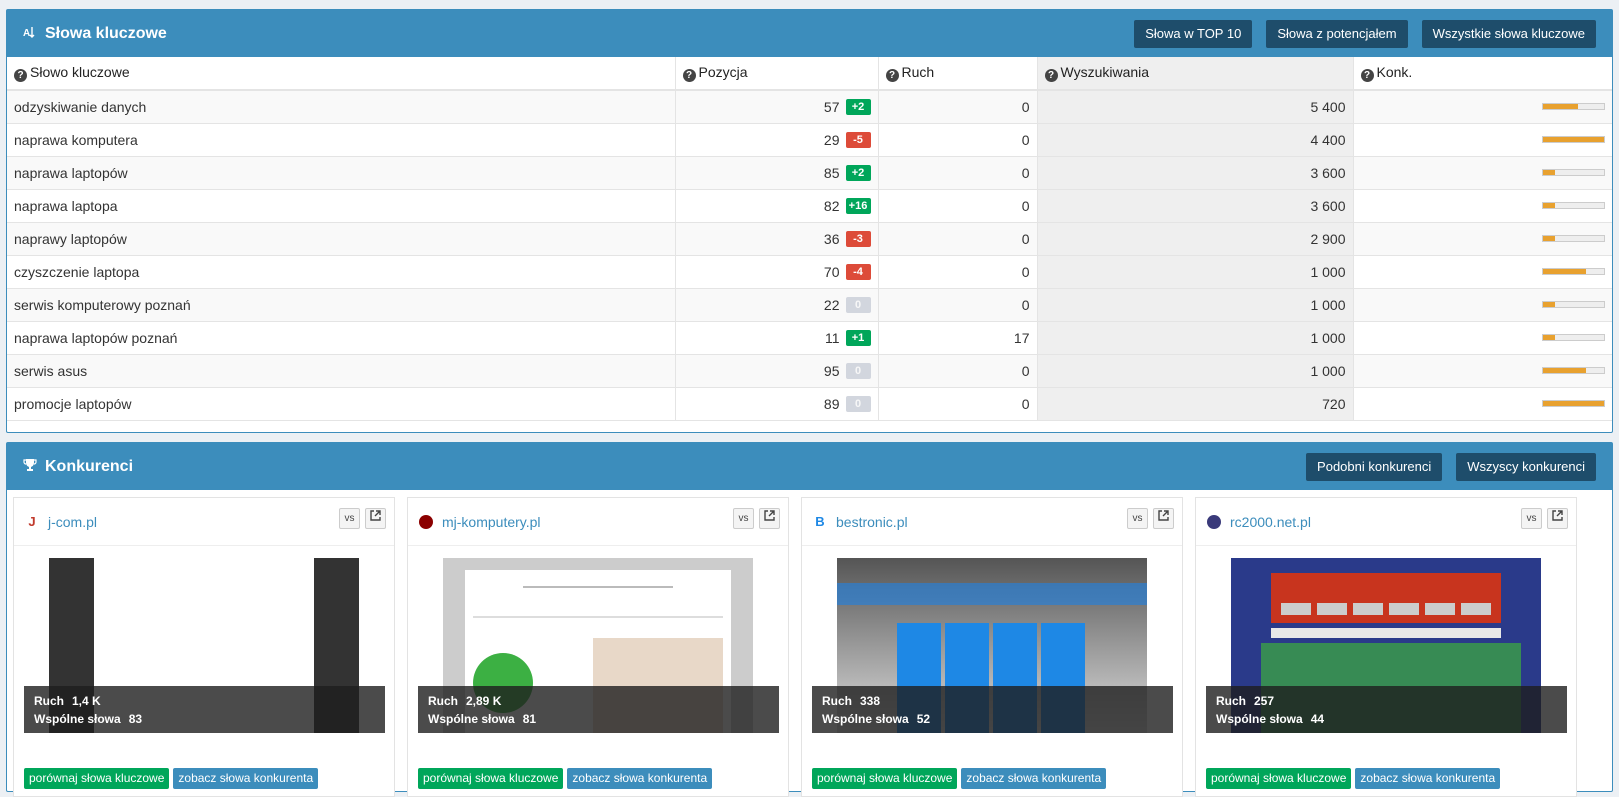 The width and height of the screenshot is (1619, 797). Describe the element at coordinates (1386, 522) in the screenshot. I see `competitor-card-header: rc2000.net.pl vs` at that location.